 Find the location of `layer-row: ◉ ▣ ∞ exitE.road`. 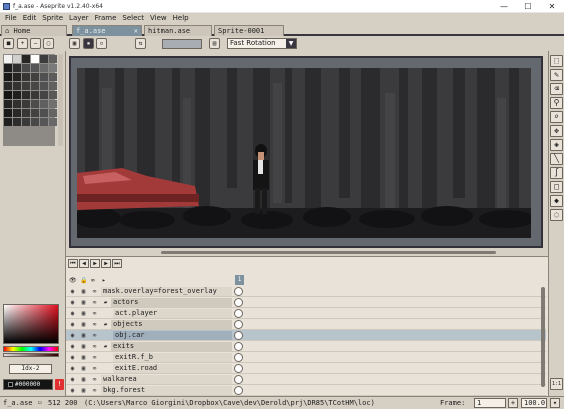

layer-row: ◉ ▣ ∞ exitE.road is located at coordinates (306, 368).